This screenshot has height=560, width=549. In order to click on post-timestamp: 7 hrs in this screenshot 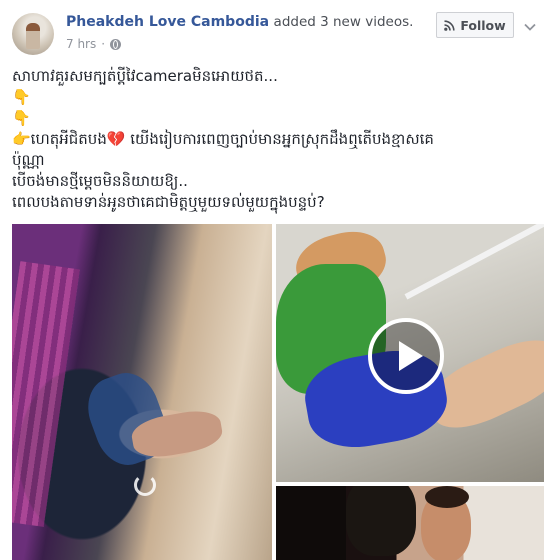, I will do `click(81, 44)`.